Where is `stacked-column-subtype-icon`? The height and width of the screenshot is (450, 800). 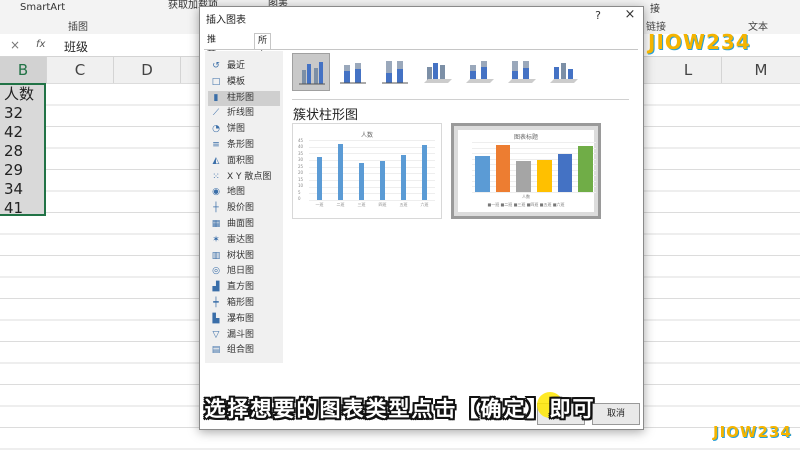
stacked-column-subtype-icon is located at coordinates (353, 73).